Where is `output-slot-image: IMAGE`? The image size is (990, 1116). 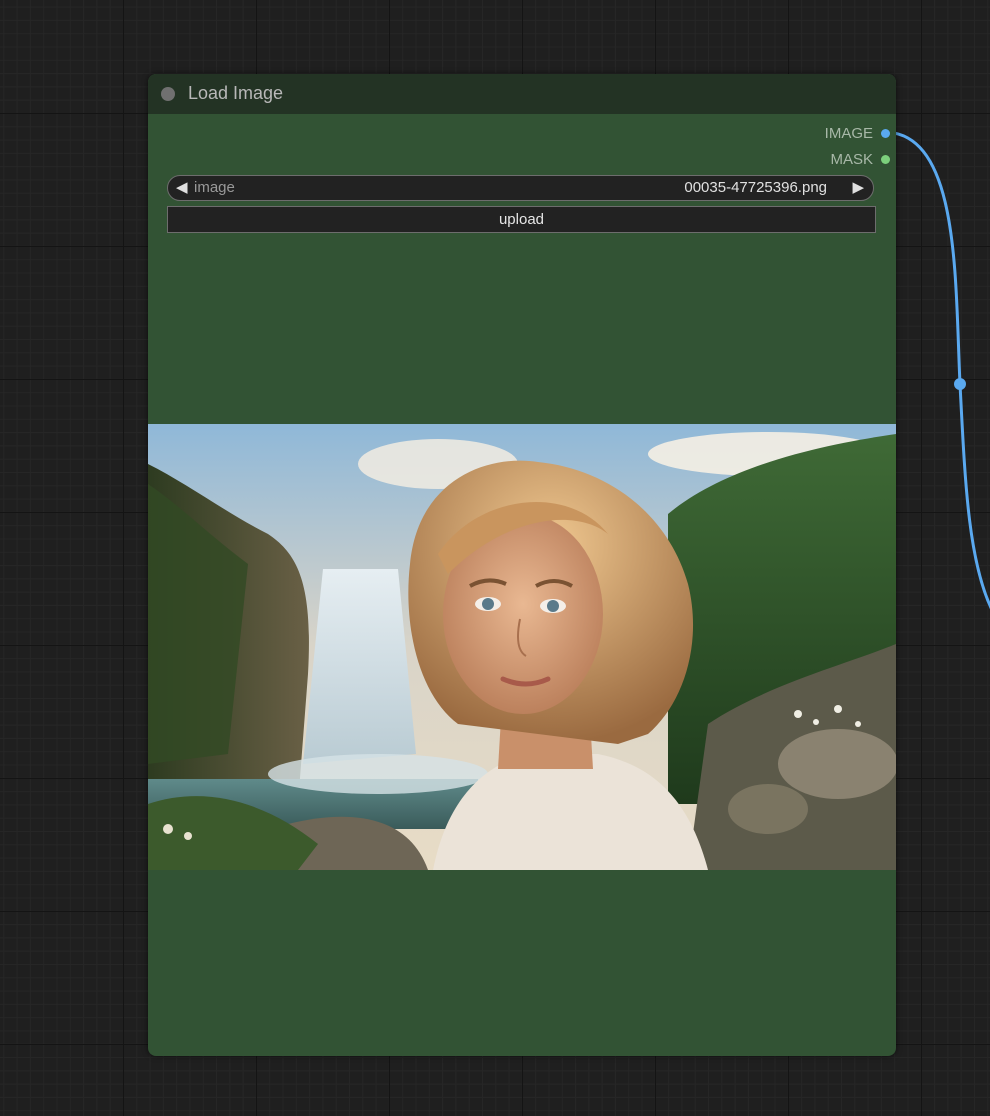 output-slot-image: IMAGE is located at coordinates (857, 133).